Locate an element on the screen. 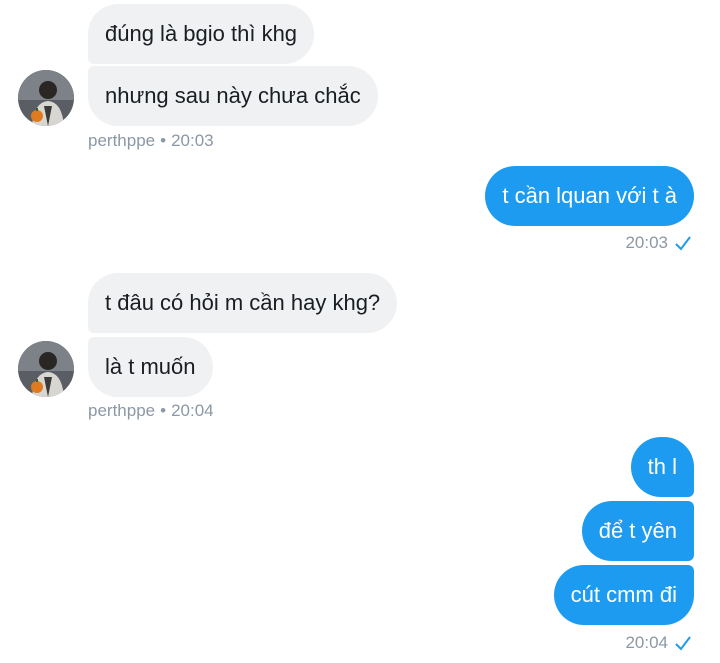  sent-message: cút cmm đi is located at coordinates (623, 595).